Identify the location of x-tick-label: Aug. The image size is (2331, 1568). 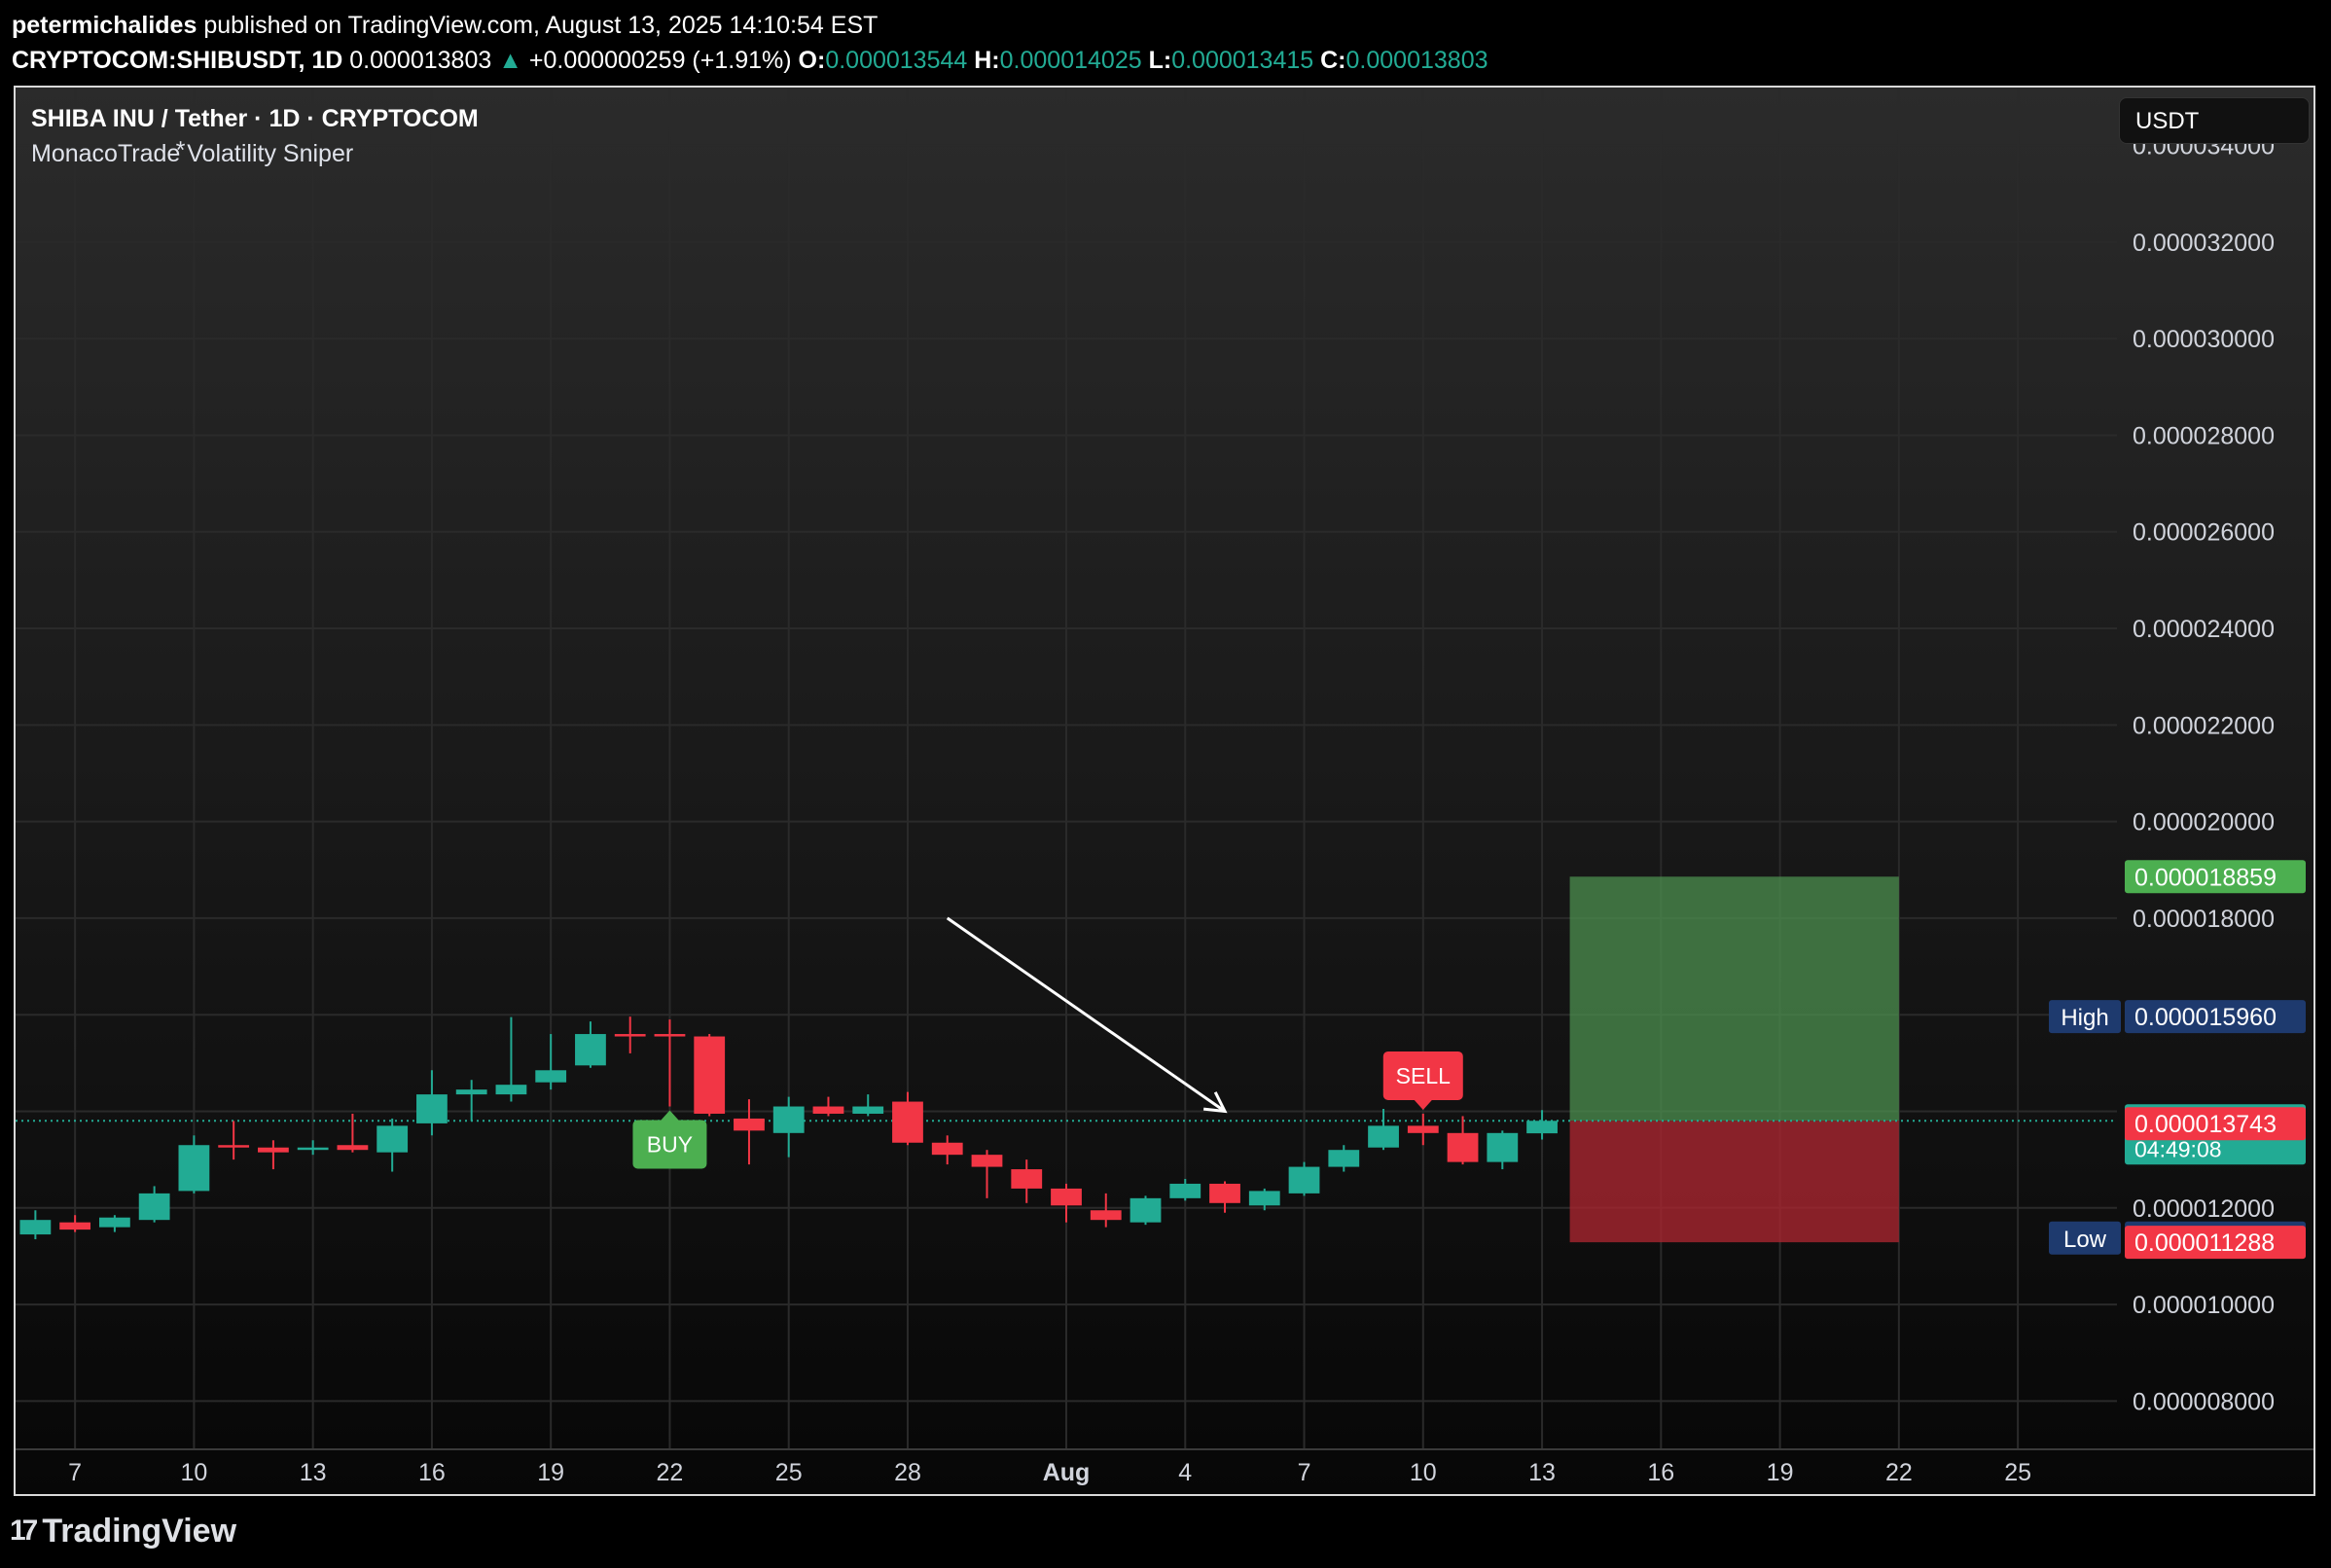
(1067, 1472).